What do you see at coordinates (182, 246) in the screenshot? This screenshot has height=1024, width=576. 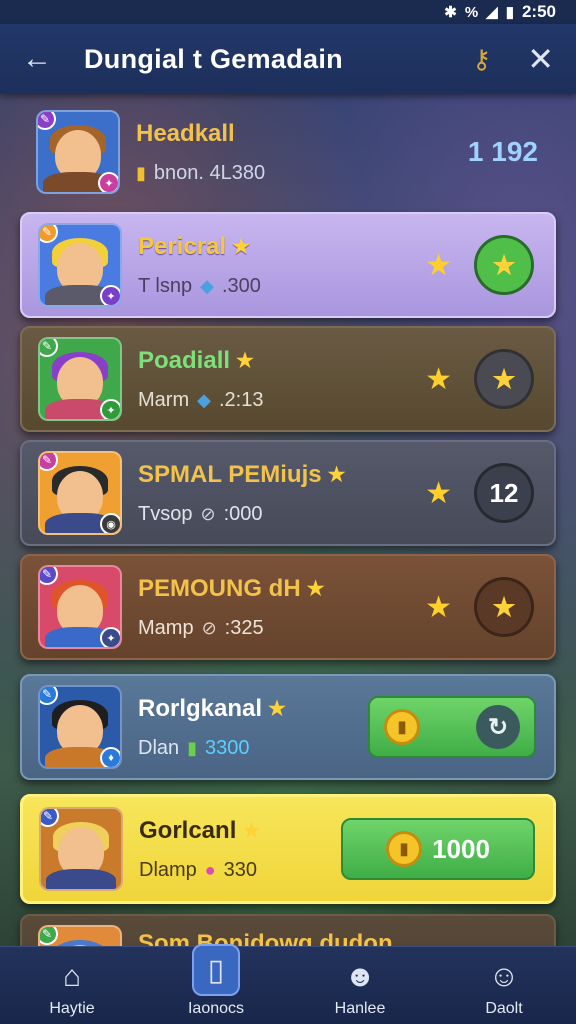 I see `player-name: Pericral` at bounding box center [182, 246].